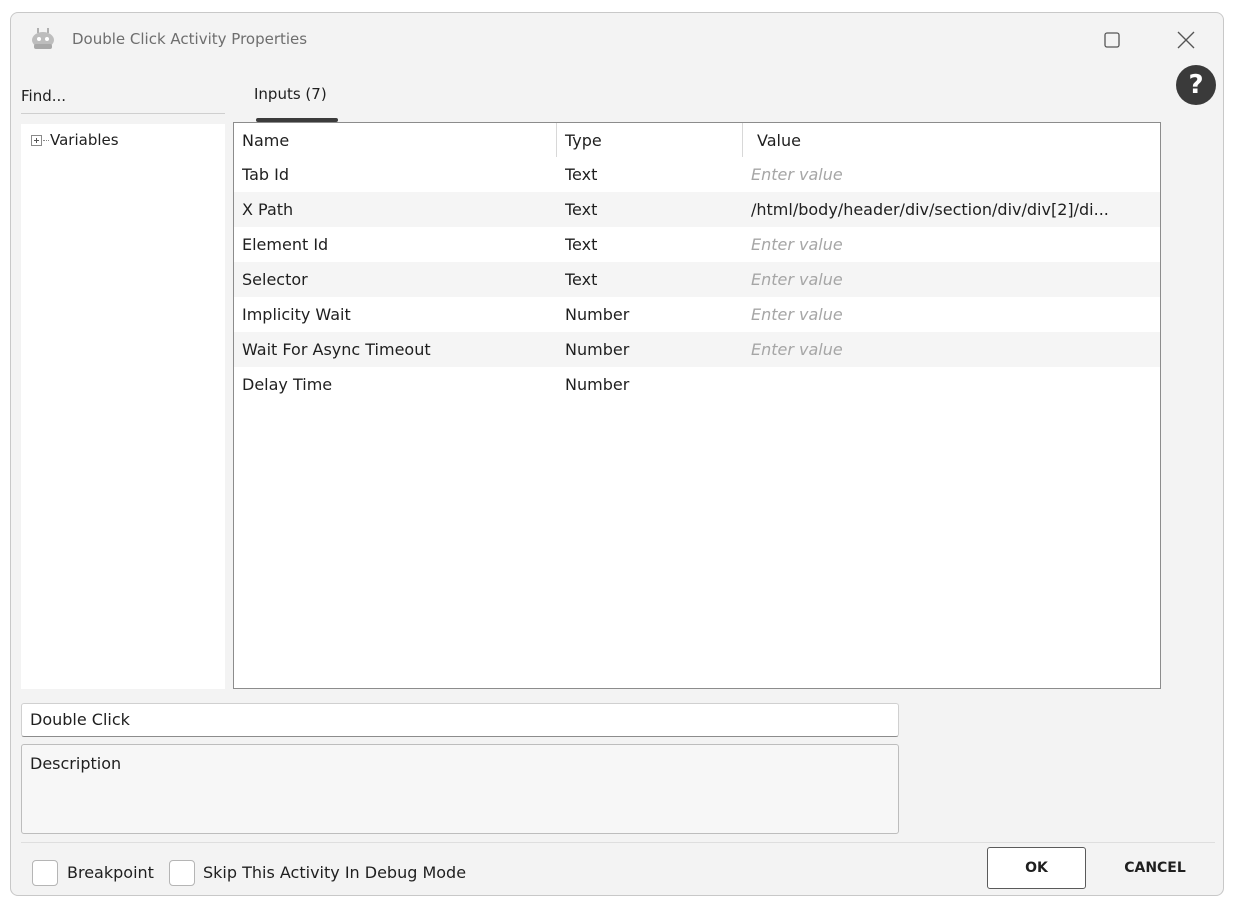 The image size is (1240, 903). Describe the element at coordinates (287, 384) in the screenshot. I see `row-name: Delay Time` at that location.